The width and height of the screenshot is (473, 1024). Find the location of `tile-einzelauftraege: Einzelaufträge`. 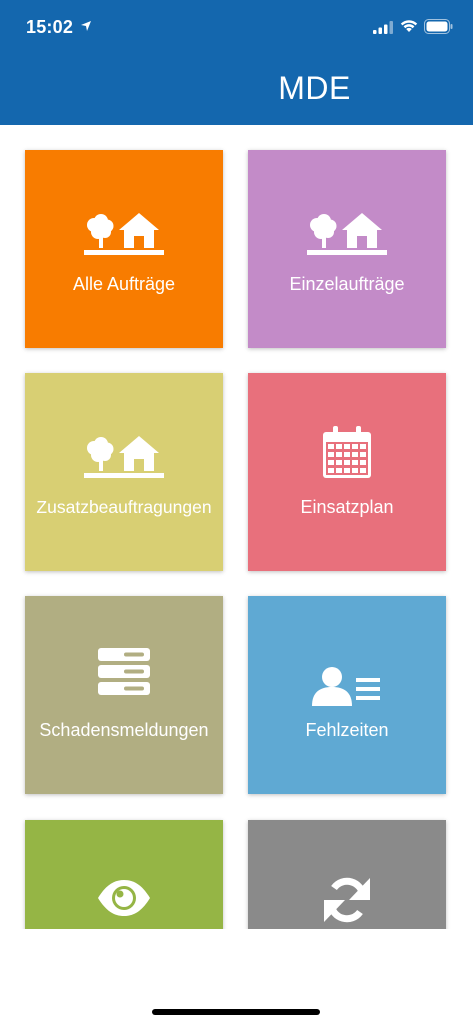

tile-einzelauftraege: Einzelaufträge is located at coordinates (347, 249).